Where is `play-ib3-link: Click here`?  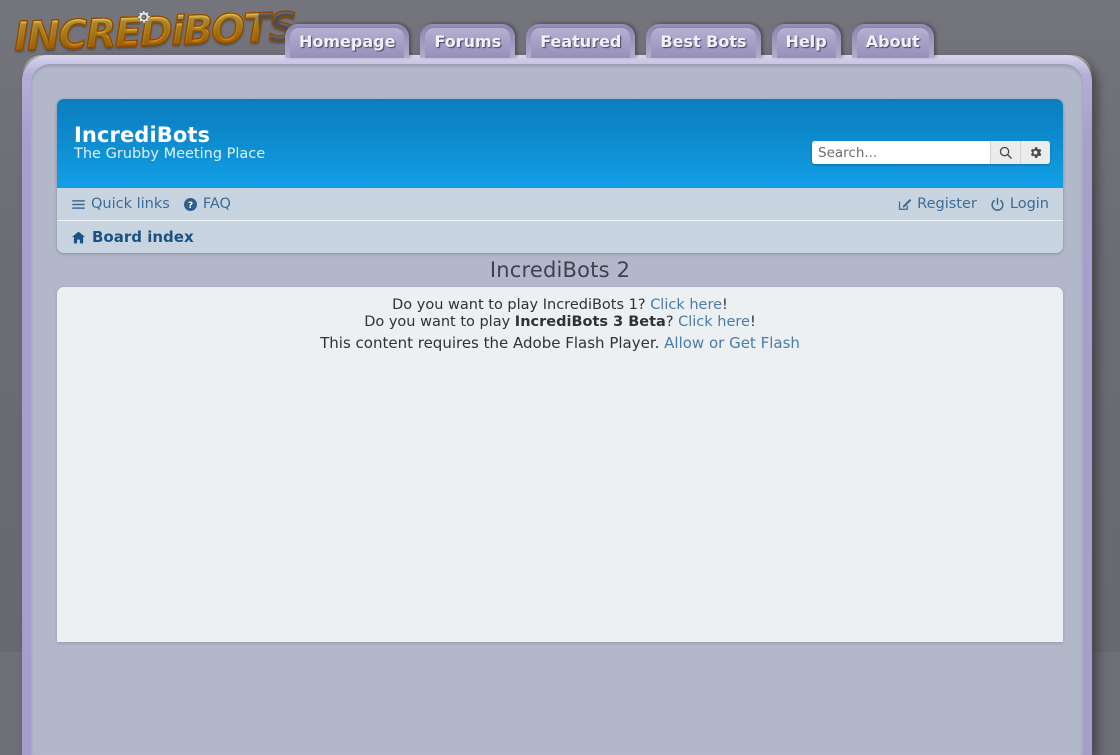
play-ib3-link: Click here is located at coordinates (714, 322).